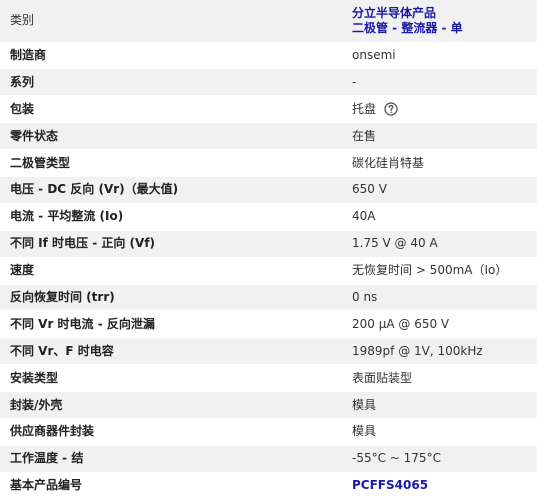 Image resolution: width=537 pixels, height=502 pixels. What do you see at coordinates (167, 190) in the screenshot?
I see `attribute-name: 电压 - DC 反向 (Vr)（最大值)` at bounding box center [167, 190].